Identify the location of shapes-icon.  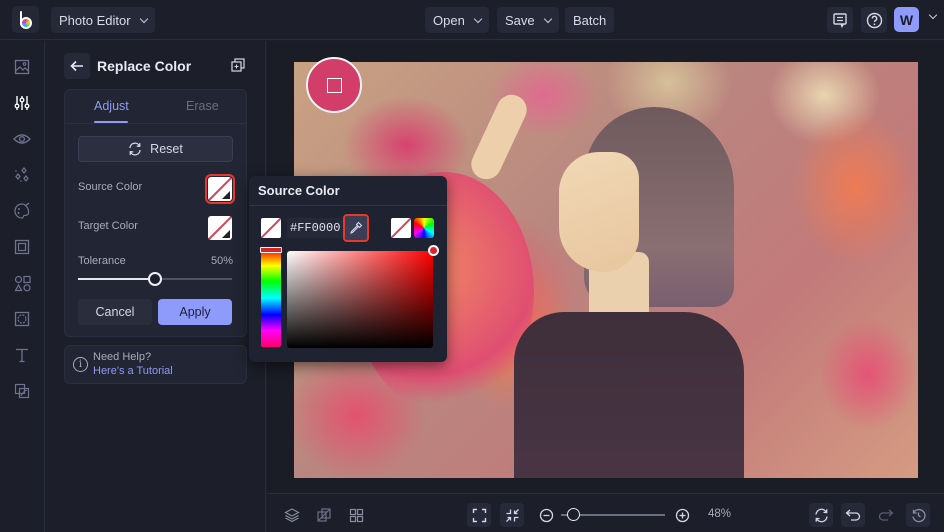
(22, 283).